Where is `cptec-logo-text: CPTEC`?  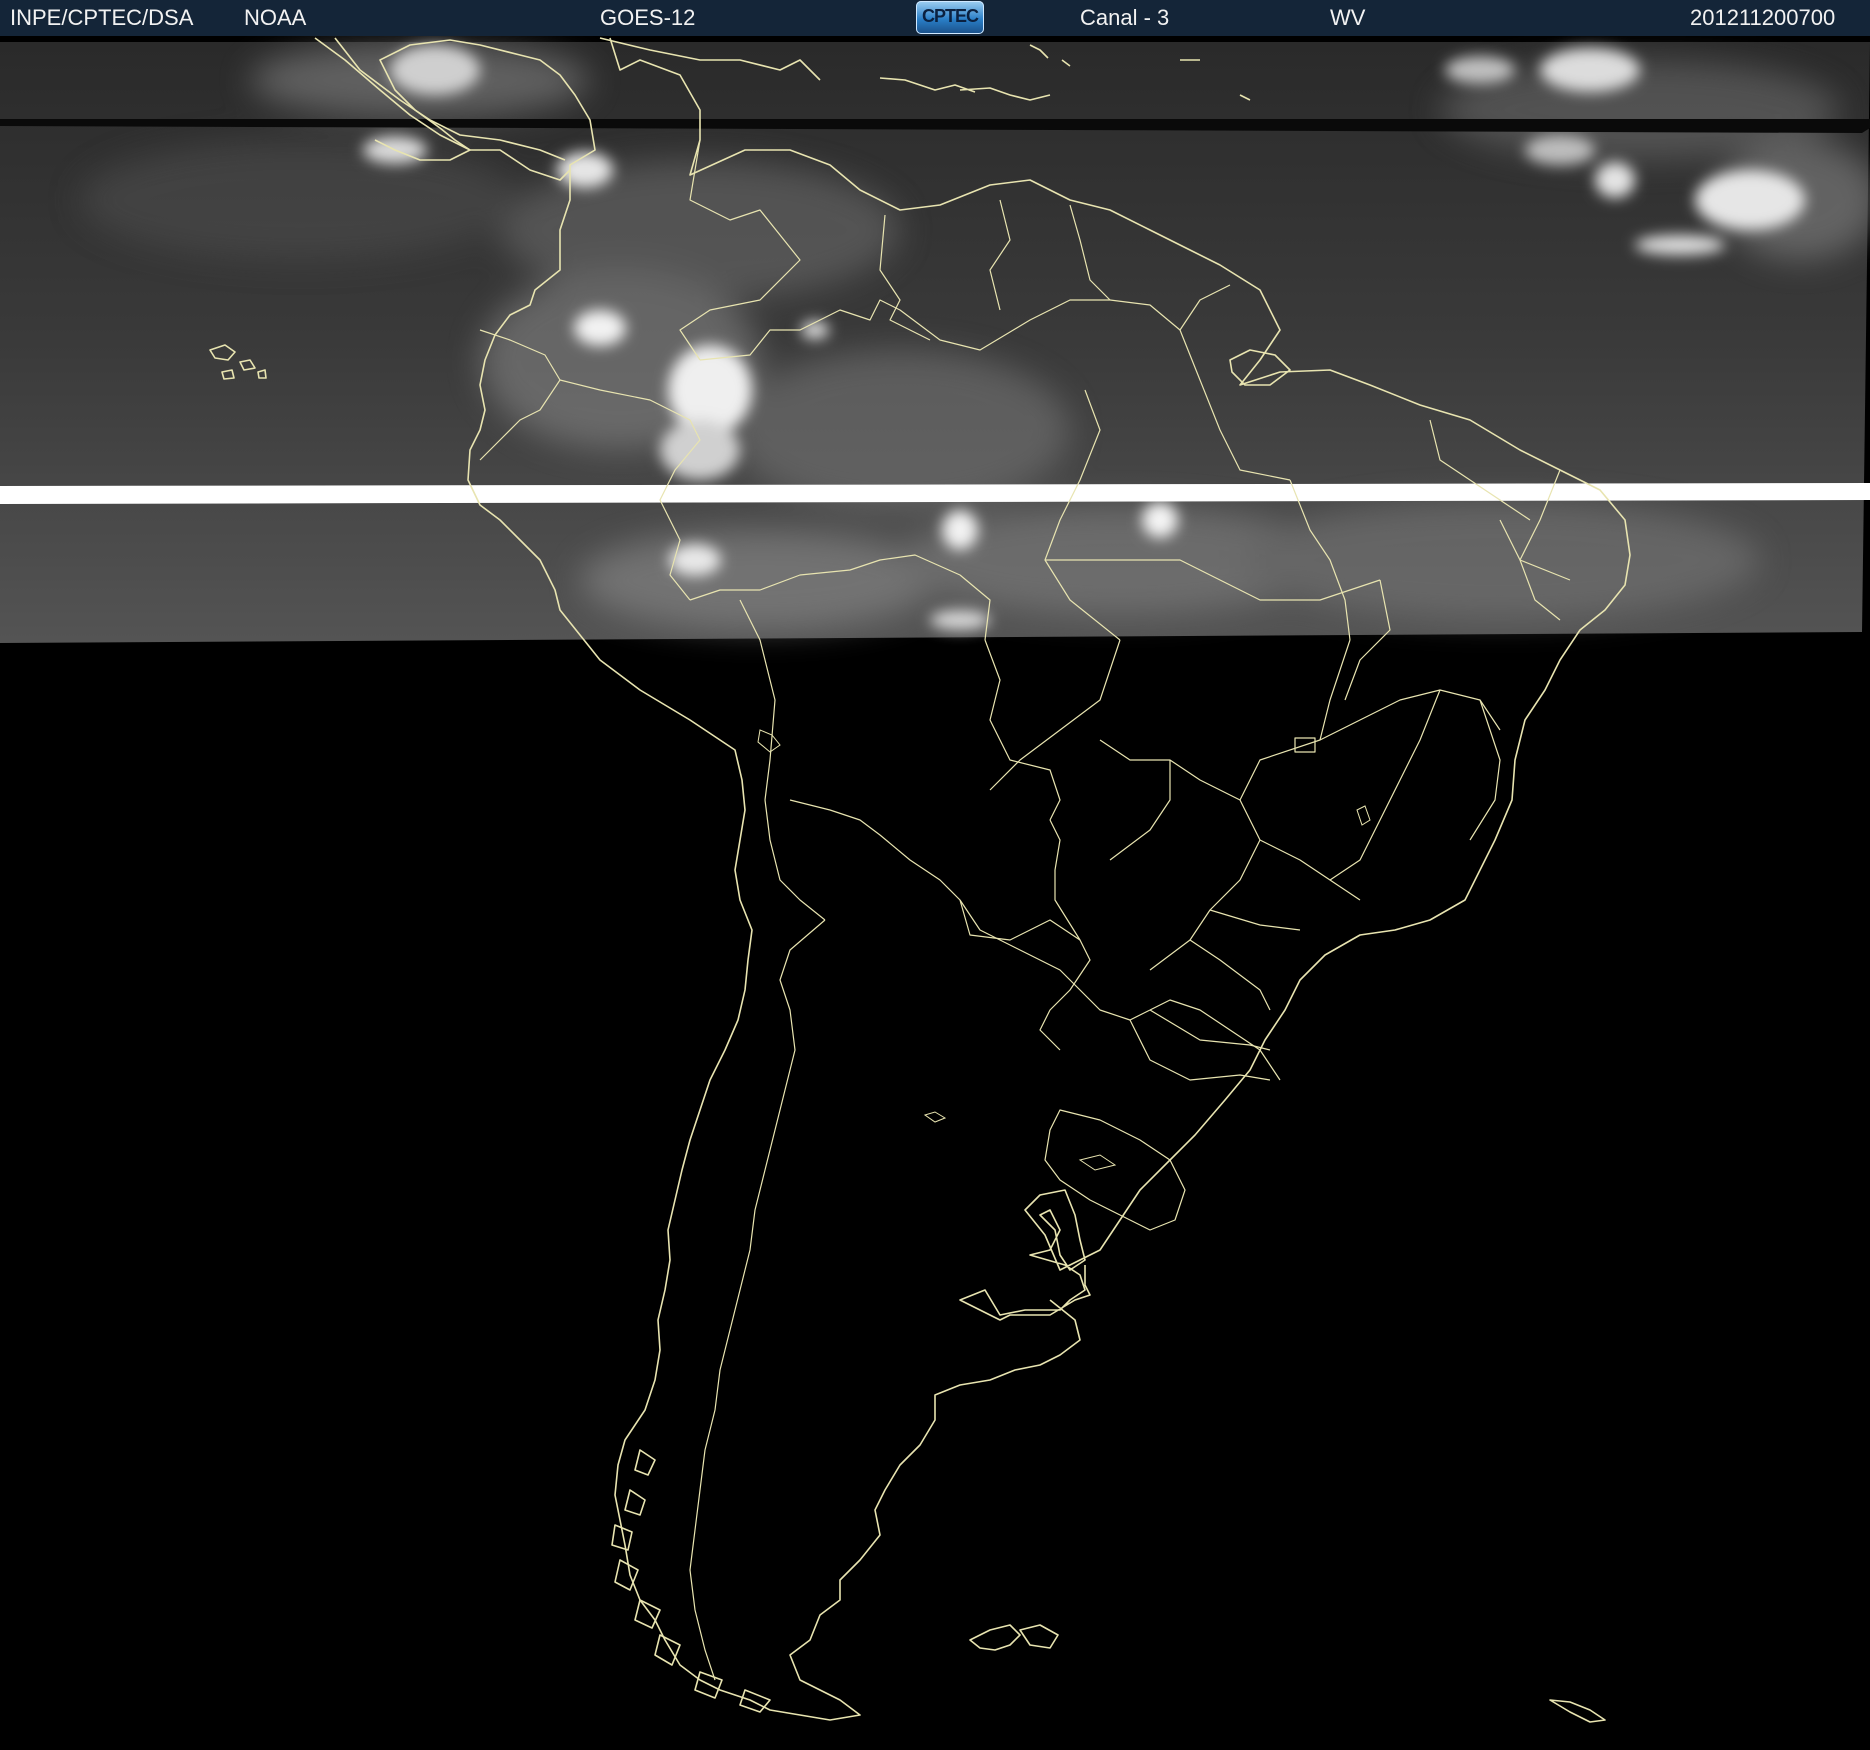 cptec-logo-text: CPTEC is located at coordinates (950, 16).